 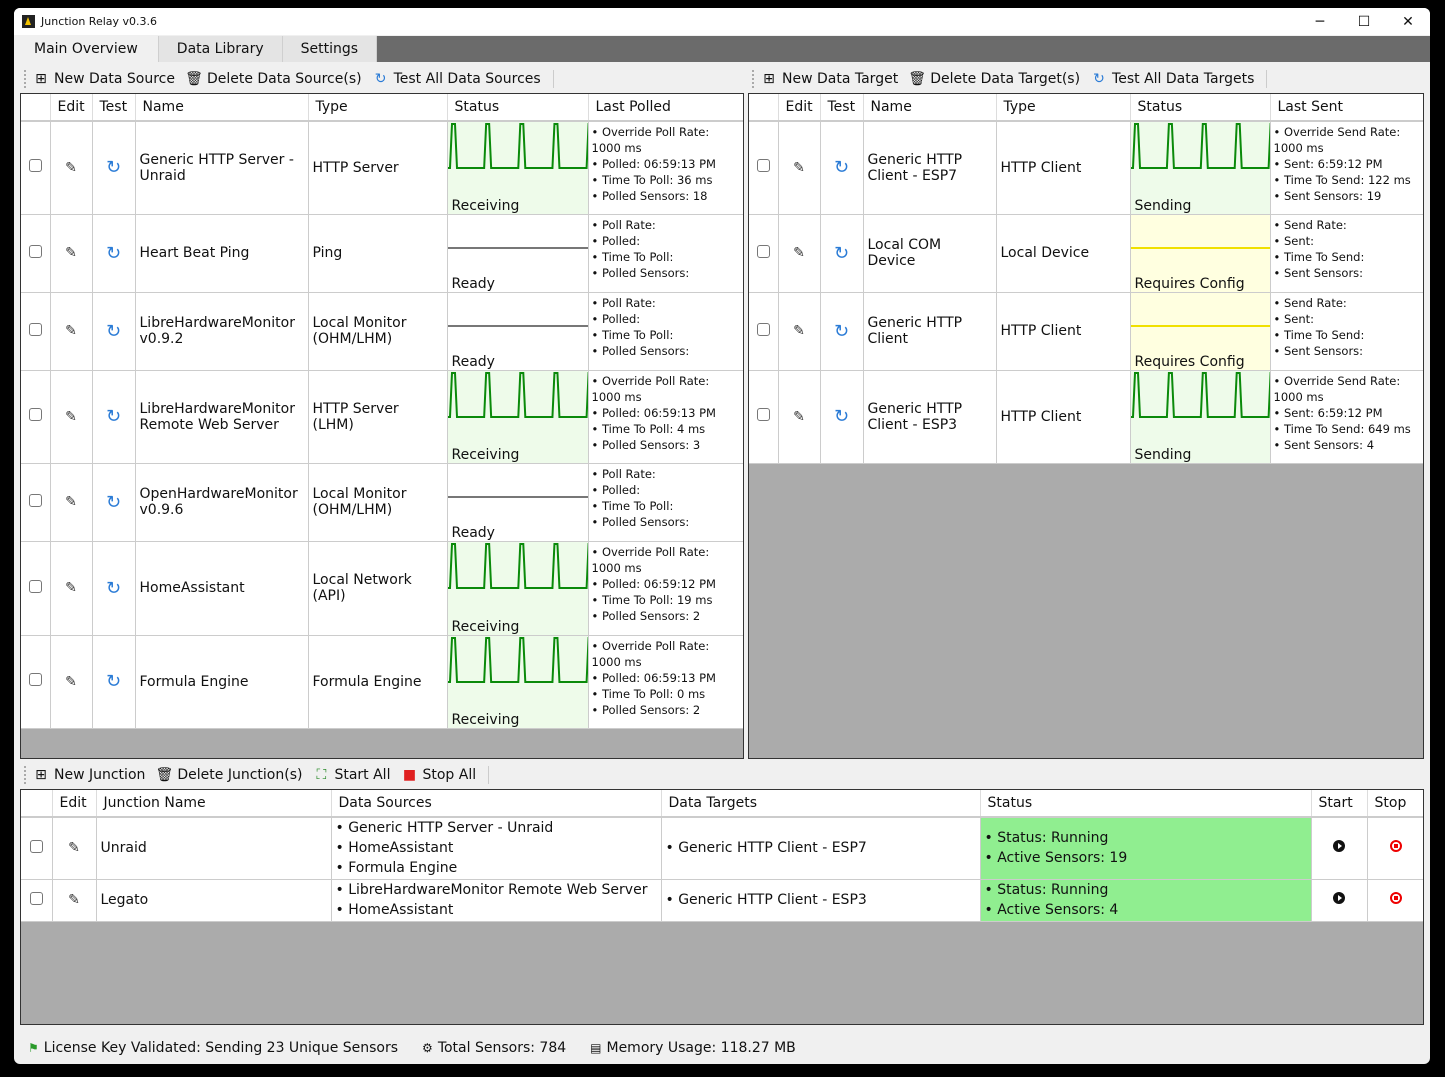 What do you see at coordinates (652, 180) in the screenshot?
I see `info-line: • Time To Poll: 36 ms` at bounding box center [652, 180].